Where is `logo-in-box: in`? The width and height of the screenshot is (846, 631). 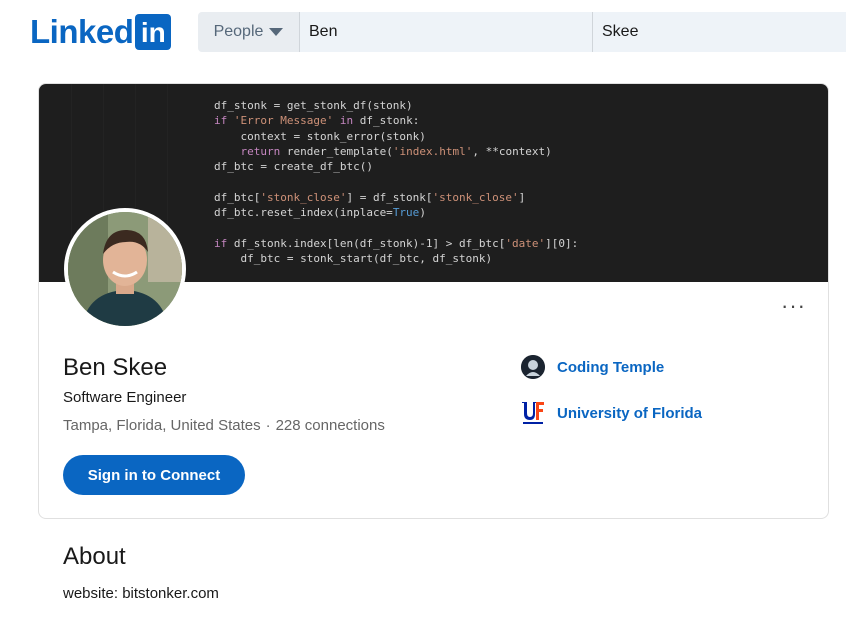
logo-in-box: in is located at coordinates (153, 32).